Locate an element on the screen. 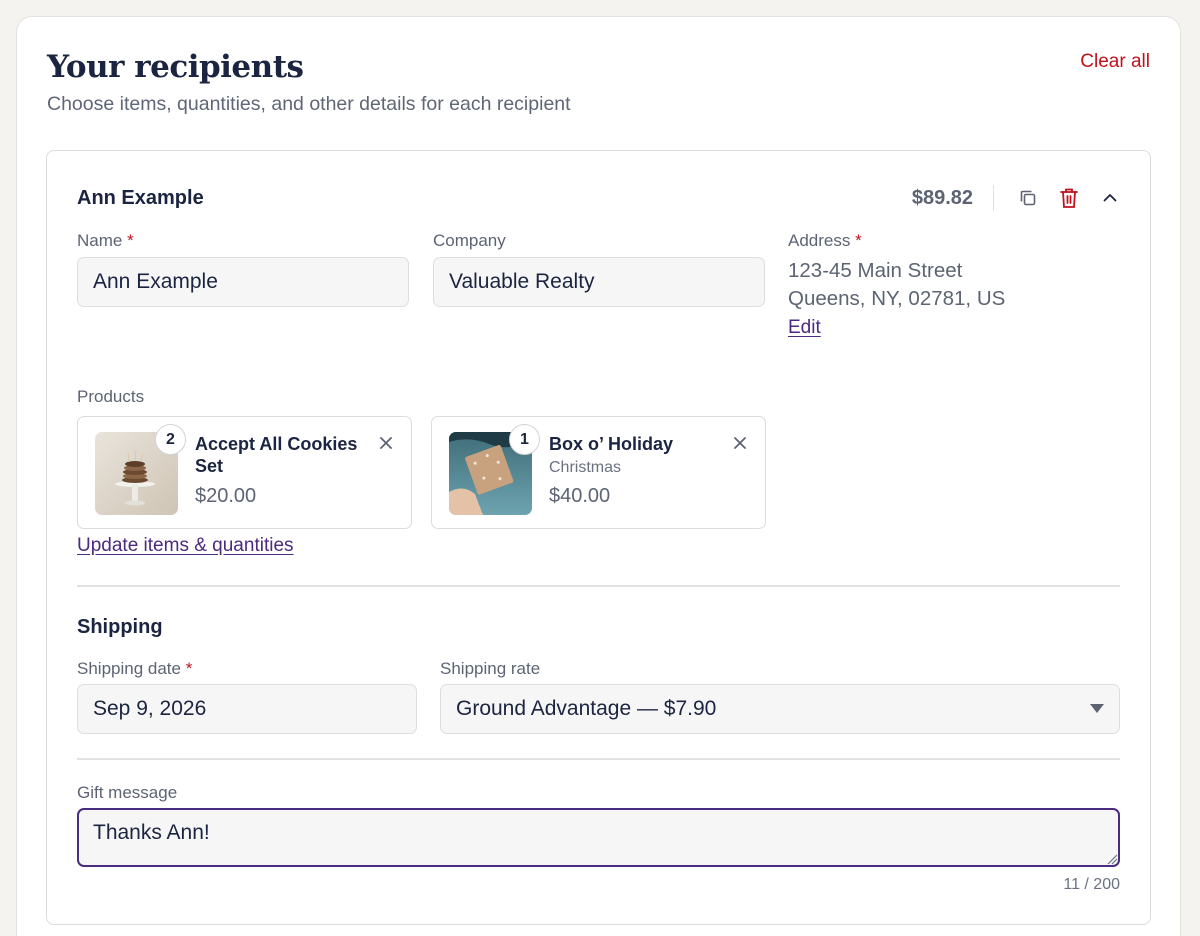 This screenshot has width=1200, height=936. shipping-date-label-text: Shipping date is located at coordinates (129, 668).